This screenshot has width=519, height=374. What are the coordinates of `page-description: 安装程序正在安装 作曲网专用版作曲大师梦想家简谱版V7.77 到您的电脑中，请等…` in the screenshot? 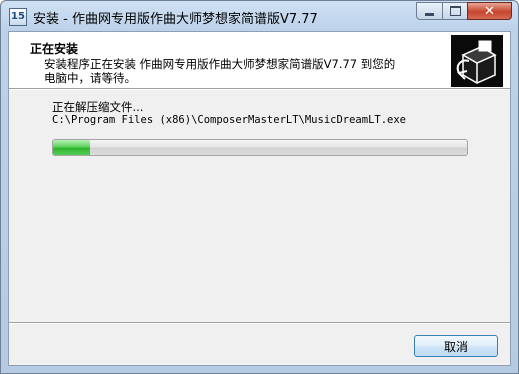 It's located at (220, 71).